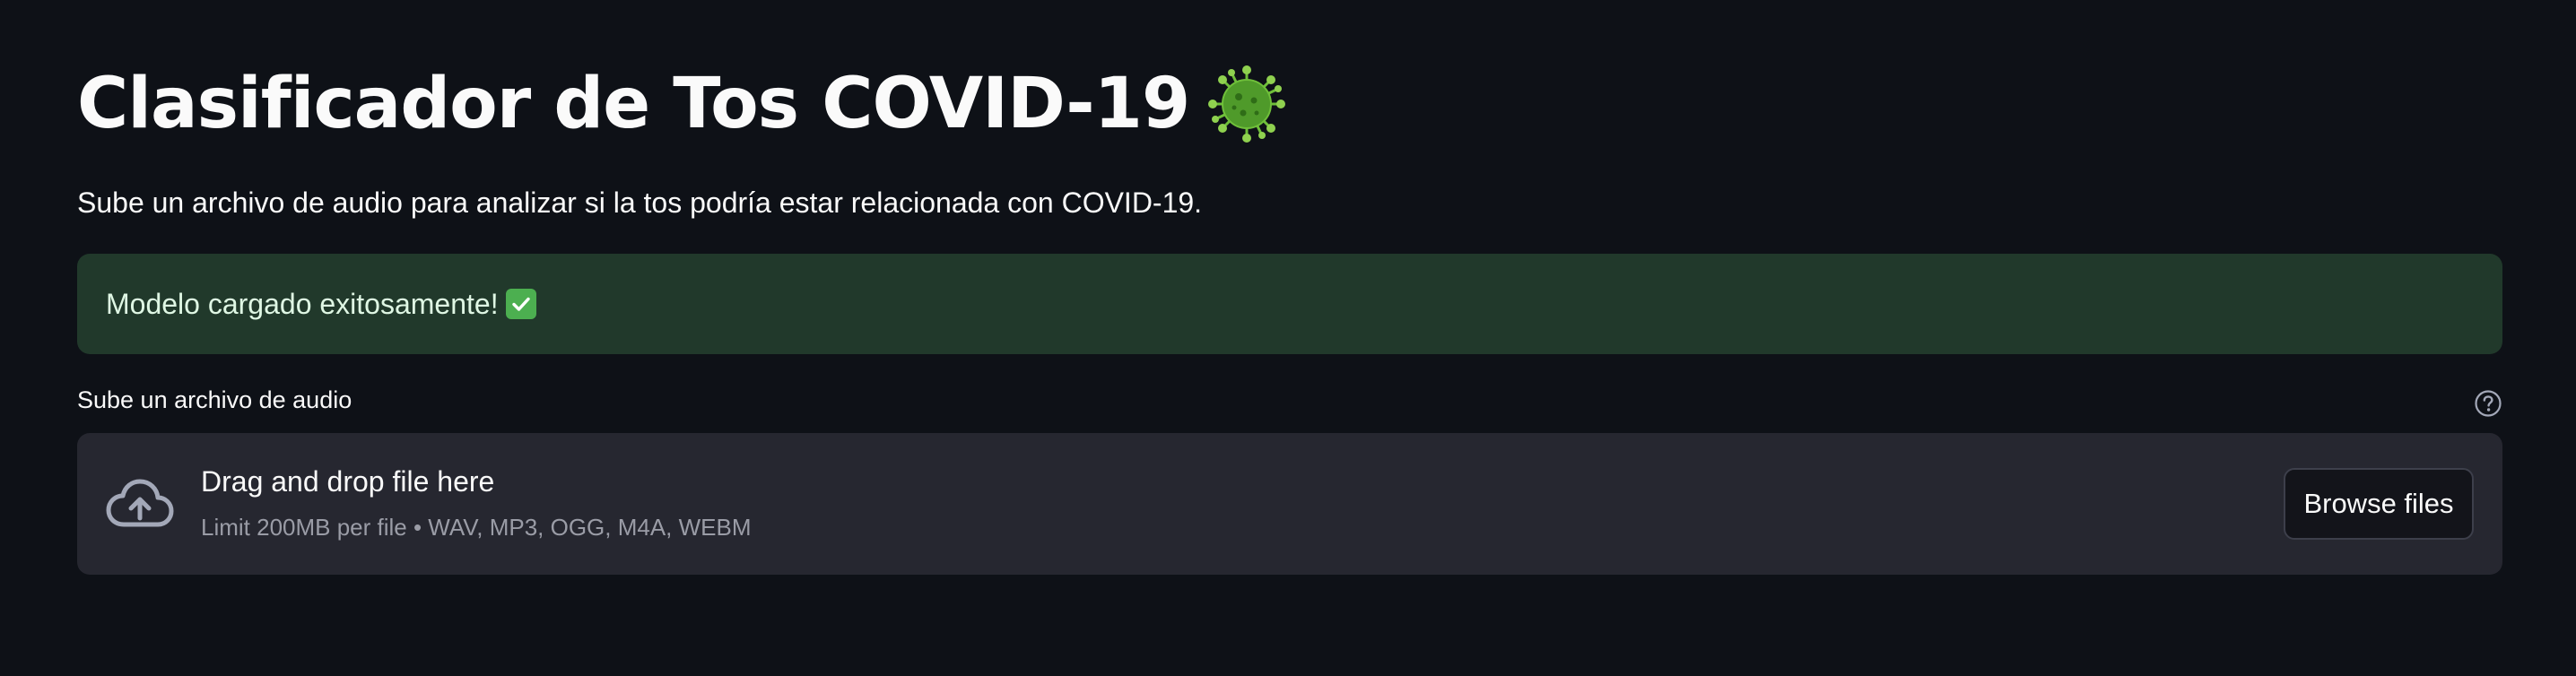 The width and height of the screenshot is (2576, 676). I want to click on virus-icon, so click(1246, 104).